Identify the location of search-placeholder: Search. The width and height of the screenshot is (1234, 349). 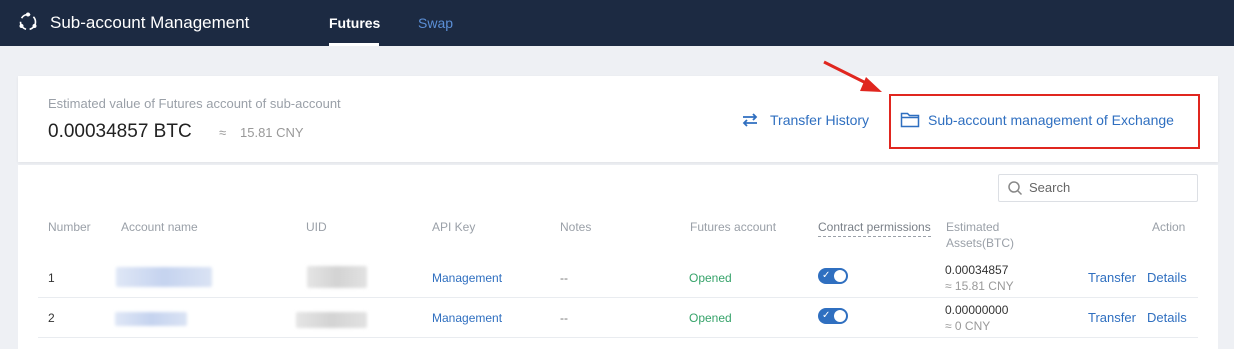
(1050, 187).